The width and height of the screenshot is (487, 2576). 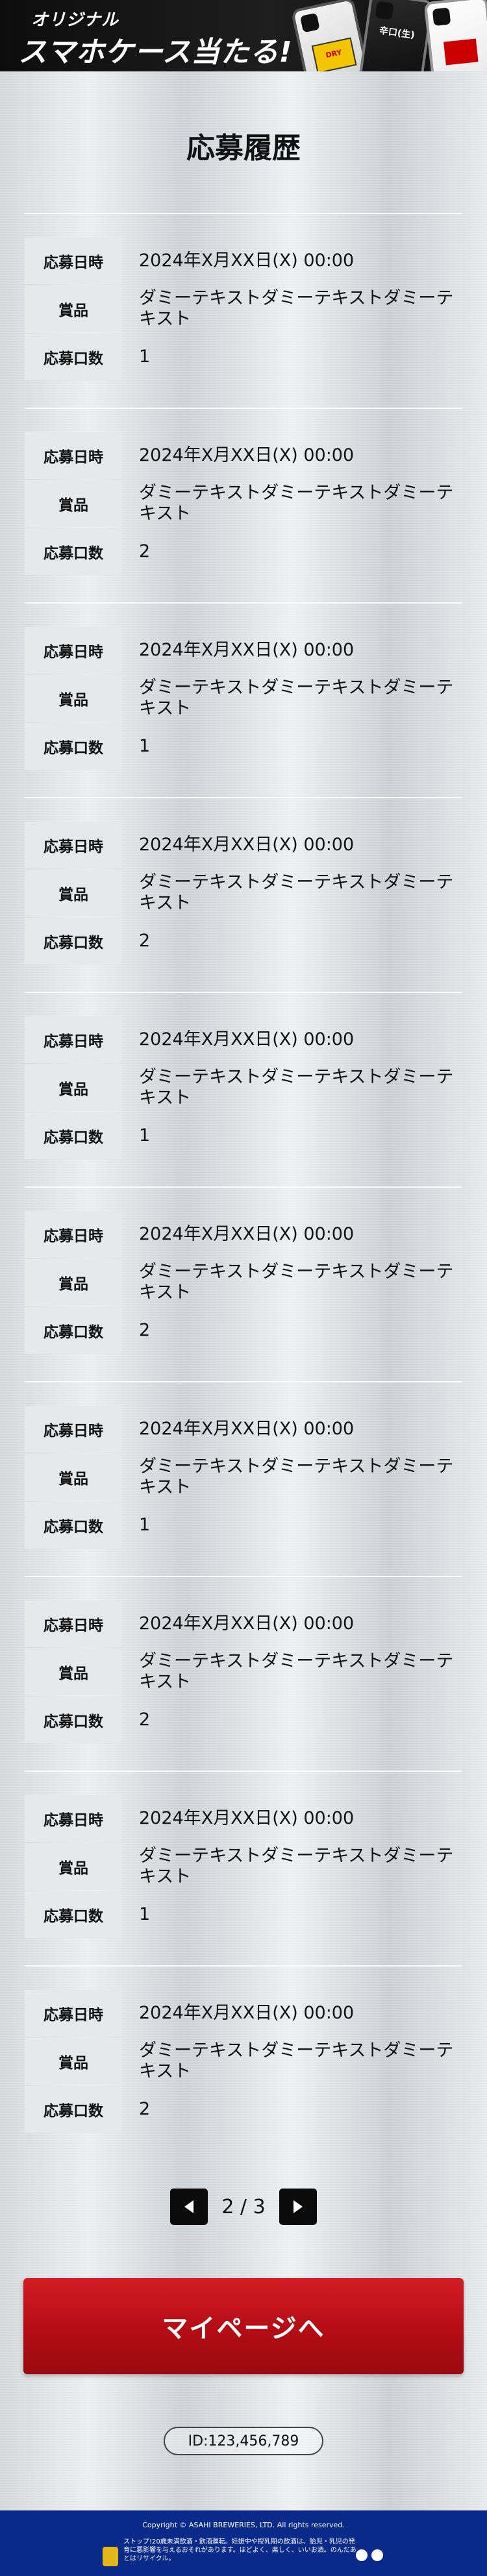 What do you see at coordinates (110, 2556) in the screenshot?
I see `brand-emblem-icon` at bounding box center [110, 2556].